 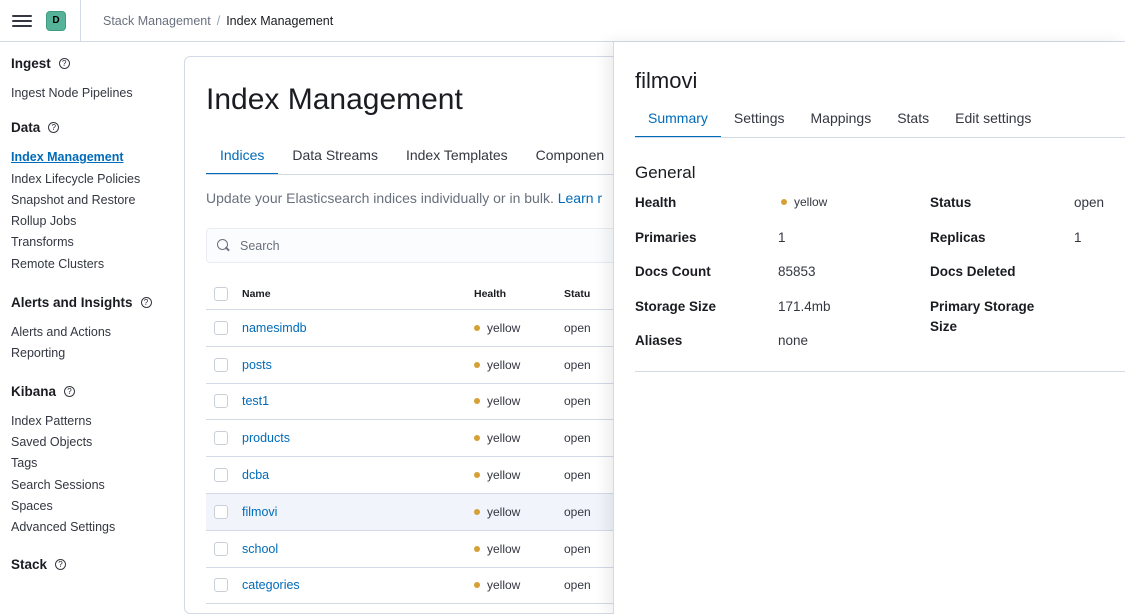 What do you see at coordinates (97, 391) in the screenshot?
I see `sidebar-section-title: Kibana?` at bounding box center [97, 391].